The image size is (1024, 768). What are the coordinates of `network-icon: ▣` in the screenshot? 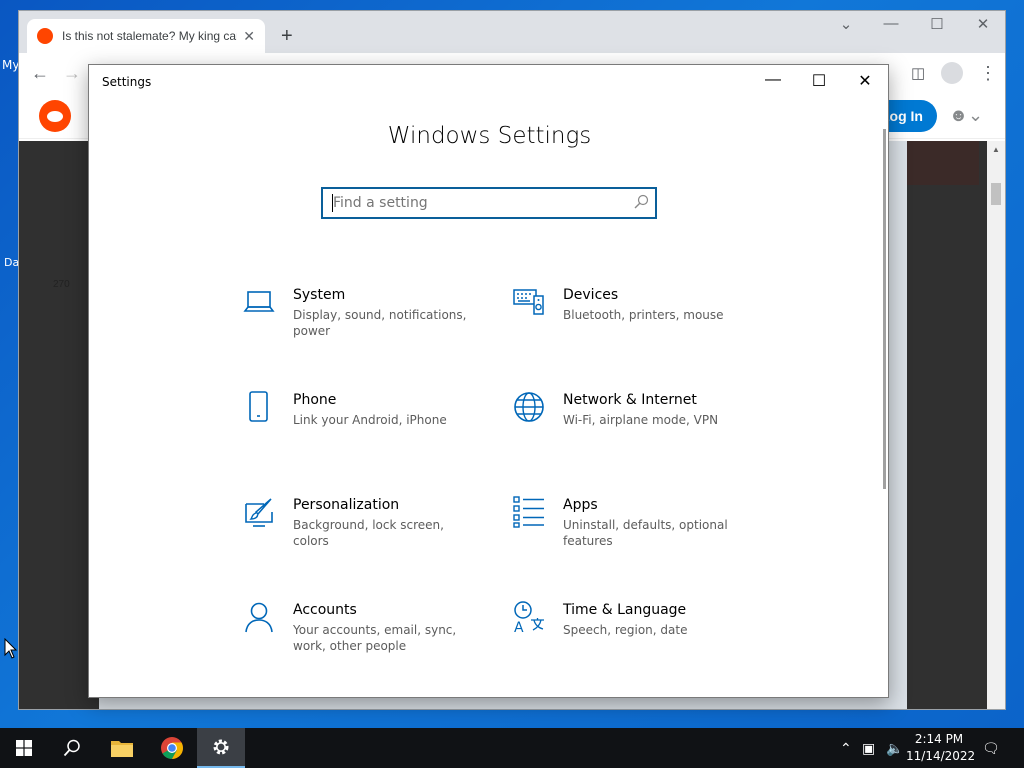 It's located at (868, 748).